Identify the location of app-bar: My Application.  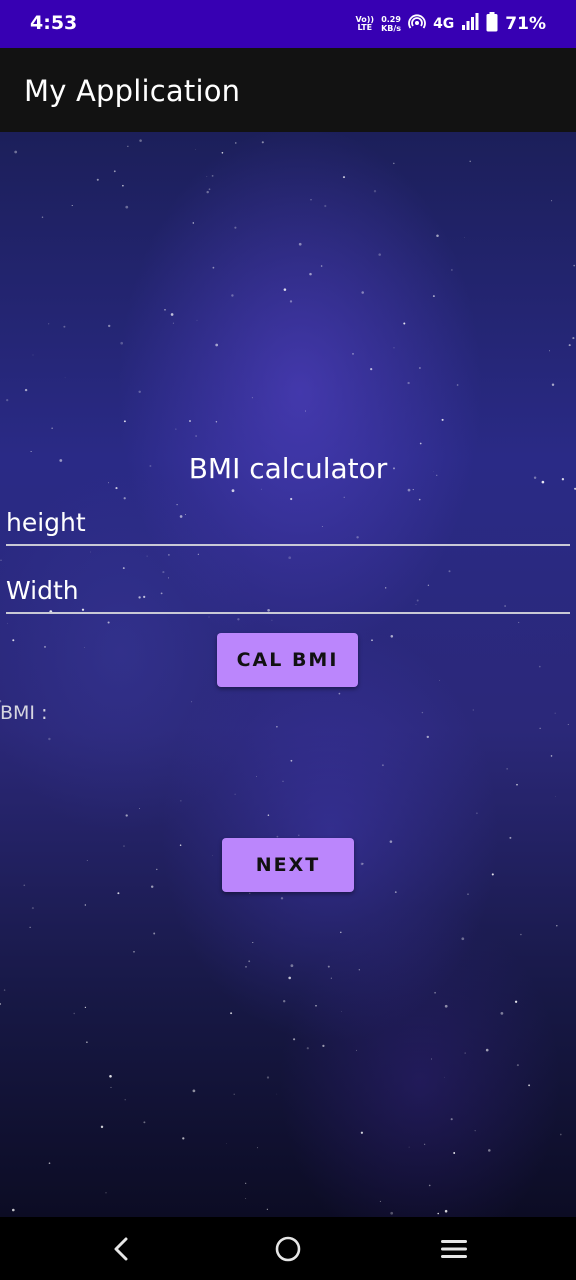
(288, 90).